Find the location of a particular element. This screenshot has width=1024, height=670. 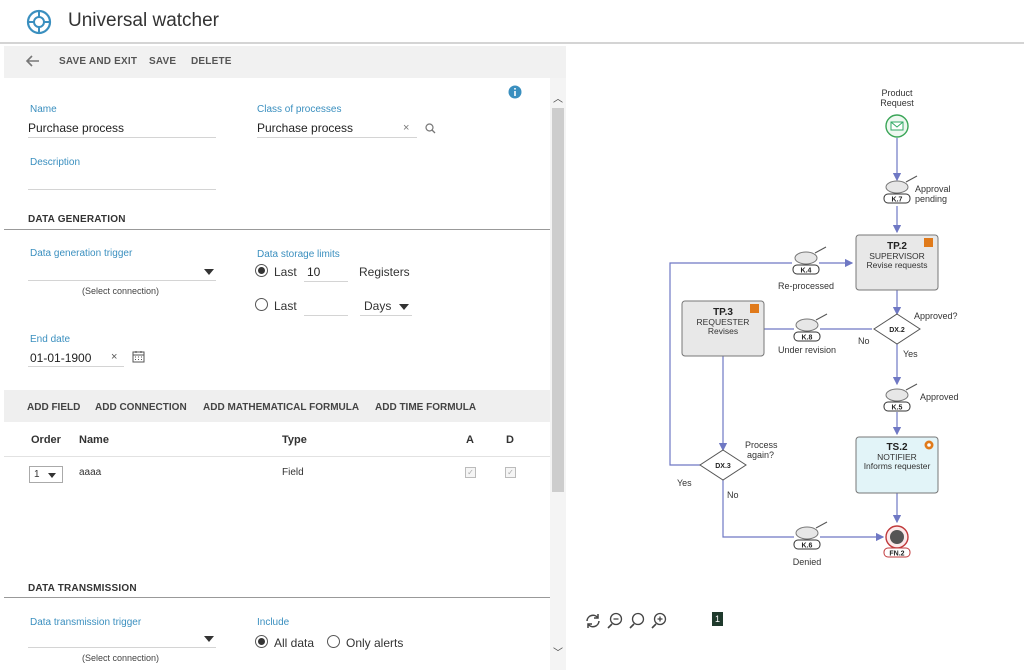

end-date-underline is located at coordinates (76, 366).